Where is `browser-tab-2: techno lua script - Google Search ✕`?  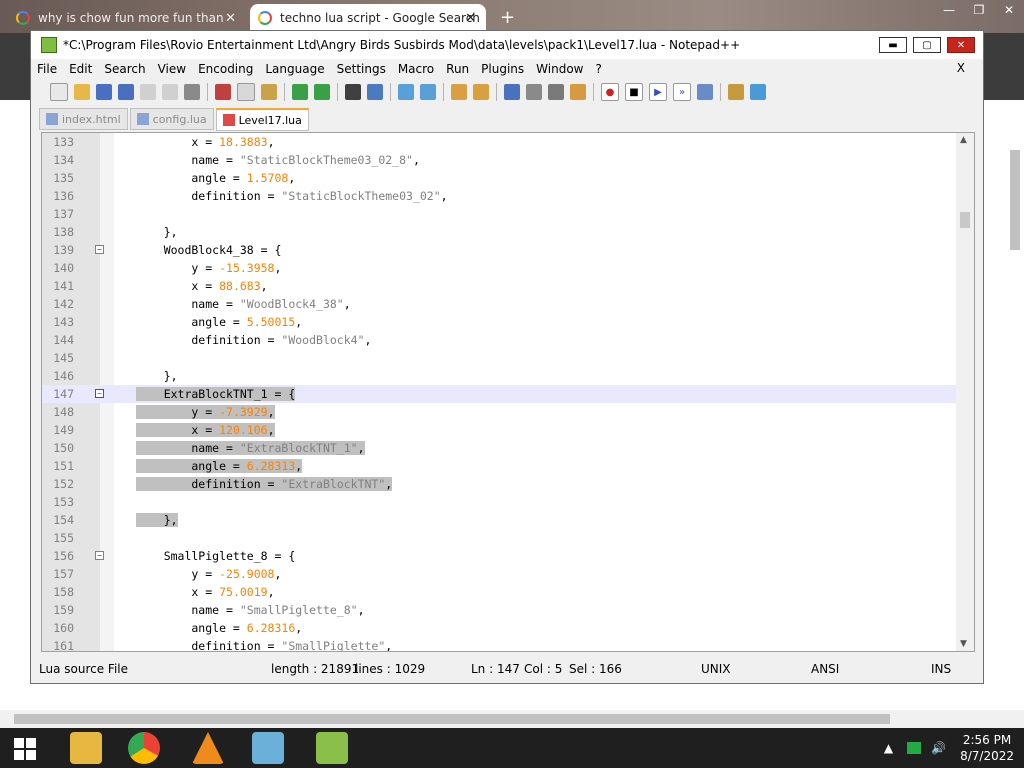
browser-tab-2: techno lua script - Google Search ✕ is located at coordinates (368, 18).